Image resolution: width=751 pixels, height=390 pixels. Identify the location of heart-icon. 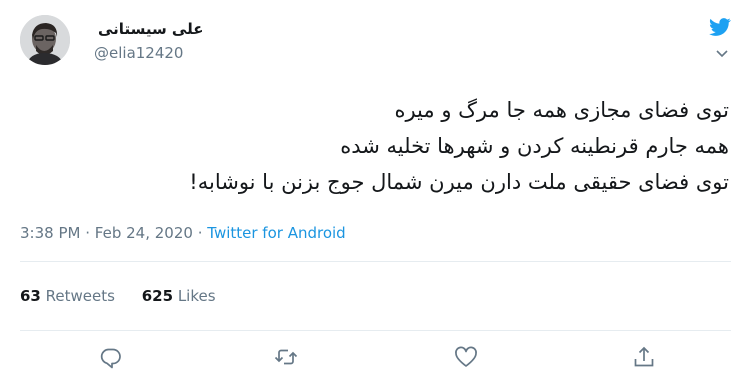
(466, 356).